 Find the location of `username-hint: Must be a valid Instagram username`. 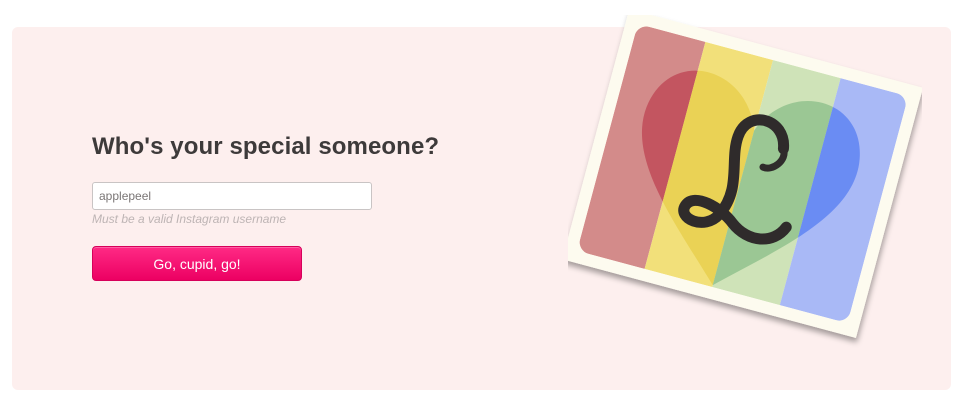

username-hint: Must be a valid Instagram username is located at coordinates (189, 219).